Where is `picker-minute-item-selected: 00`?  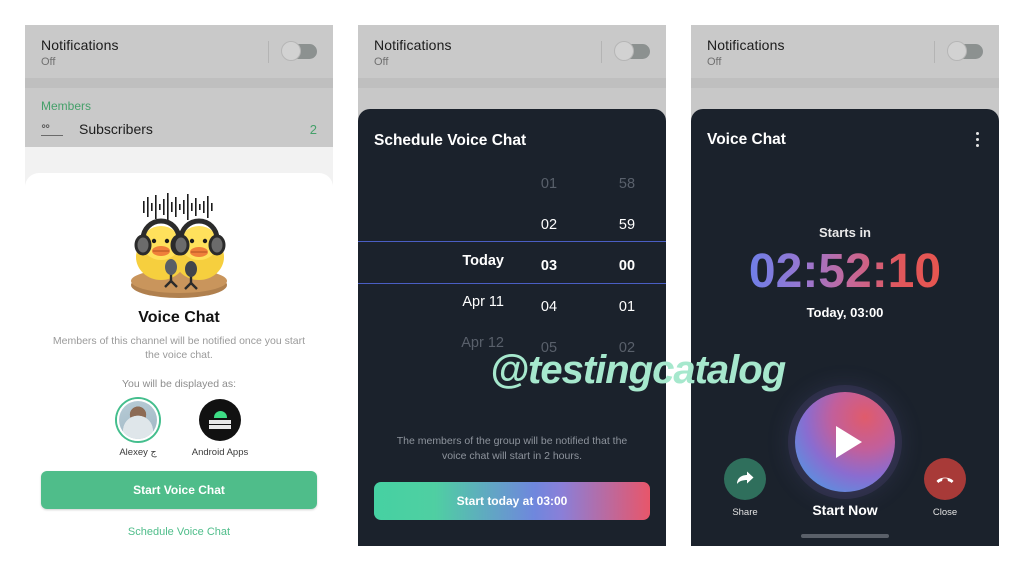
picker-minute-item-selected: 00 is located at coordinates (627, 266).